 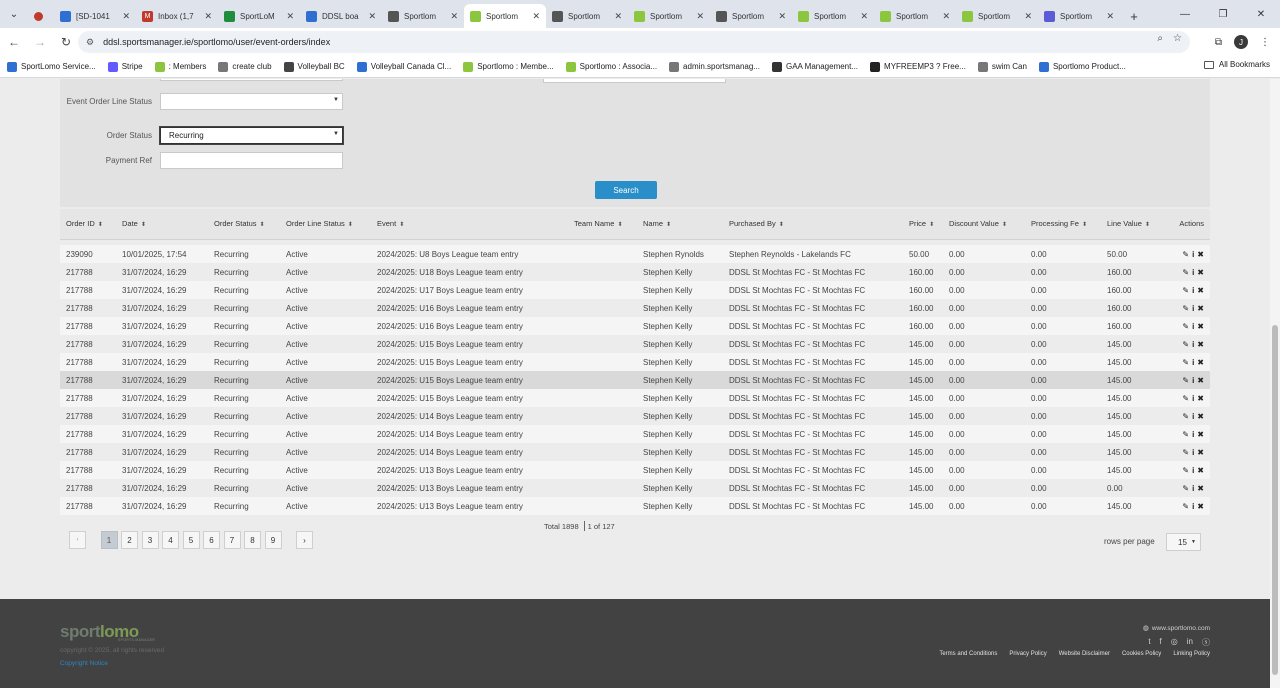 What do you see at coordinates (170, 540) in the screenshot?
I see `page-button: 4` at bounding box center [170, 540].